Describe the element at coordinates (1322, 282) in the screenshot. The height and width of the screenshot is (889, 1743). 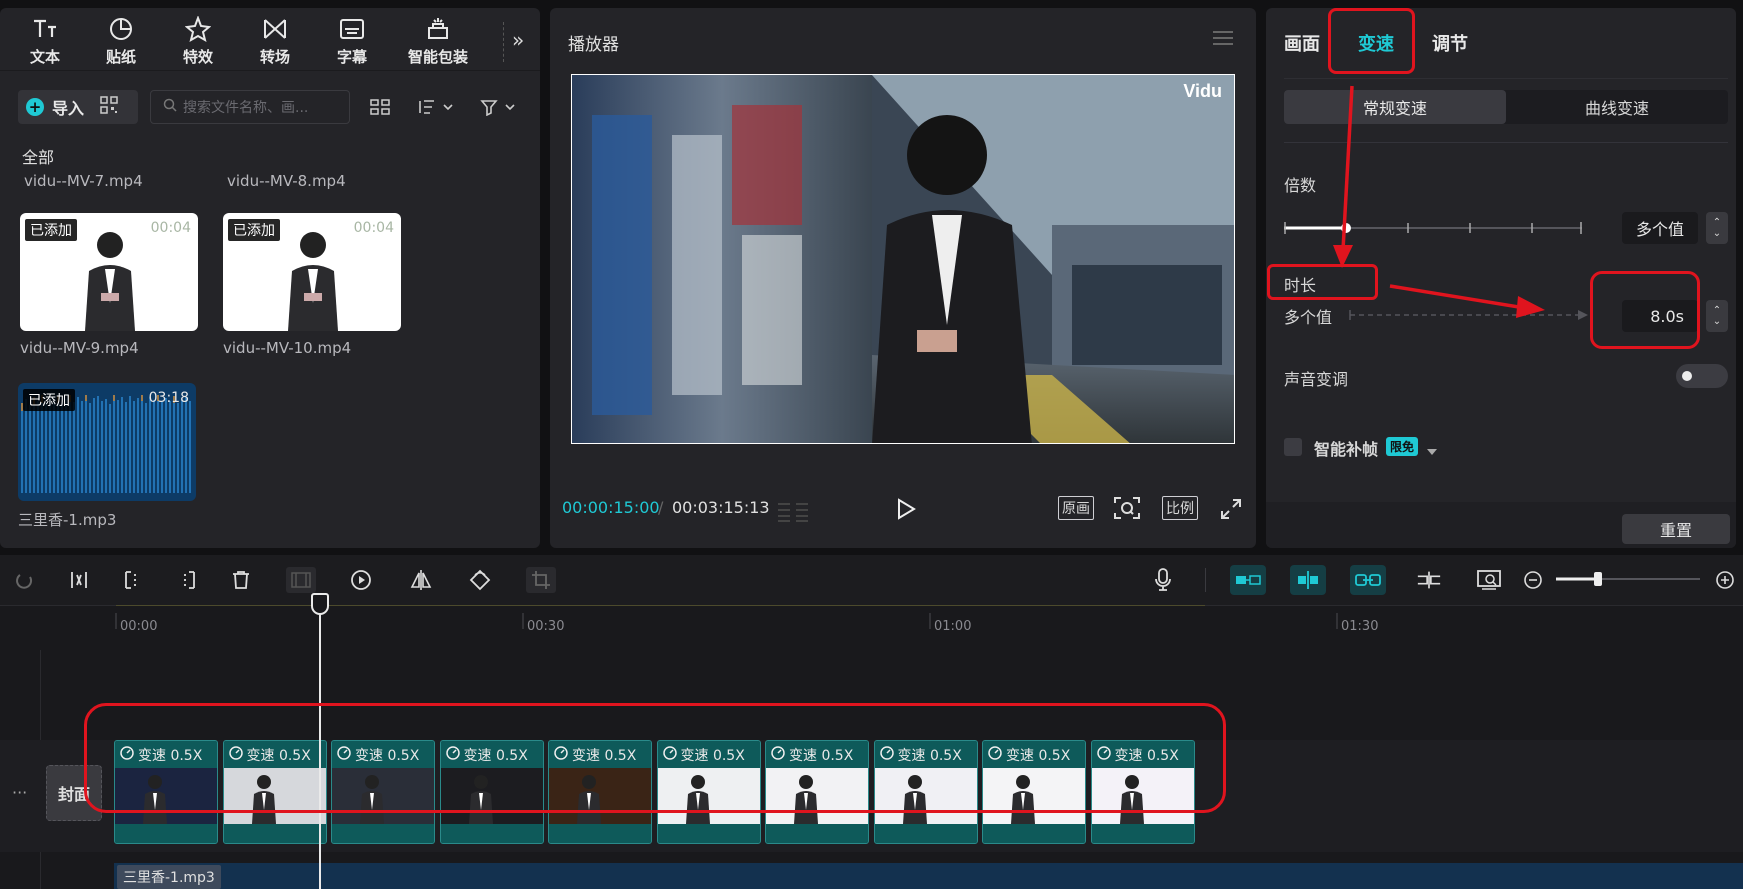
I see `annotation-duration-label` at that location.